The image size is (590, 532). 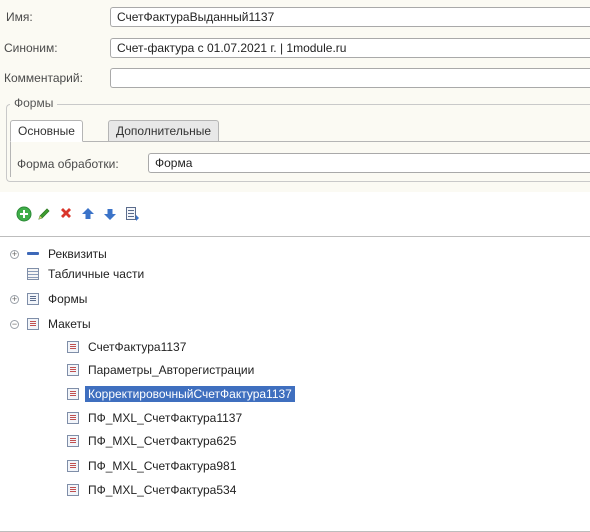 What do you see at coordinates (19, 17) in the screenshot?
I see `name-label: Имя:` at bounding box center [19, 17].